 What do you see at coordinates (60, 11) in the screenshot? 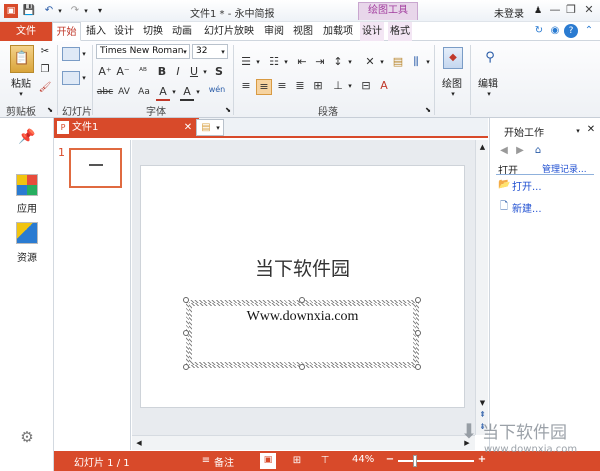
I see `undo-dropdown-icon: ▾` at bounding box center [60, 11].